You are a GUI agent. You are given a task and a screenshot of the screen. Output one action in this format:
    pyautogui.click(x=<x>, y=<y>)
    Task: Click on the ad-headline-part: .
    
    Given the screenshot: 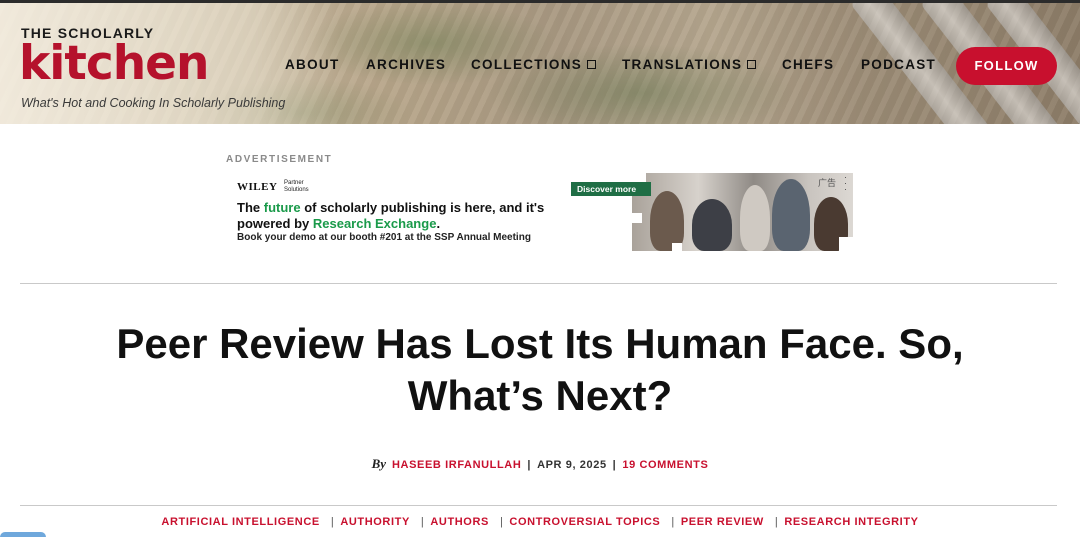 What is the action you would take?
    pyautogui.click(x=438, y=223)
    